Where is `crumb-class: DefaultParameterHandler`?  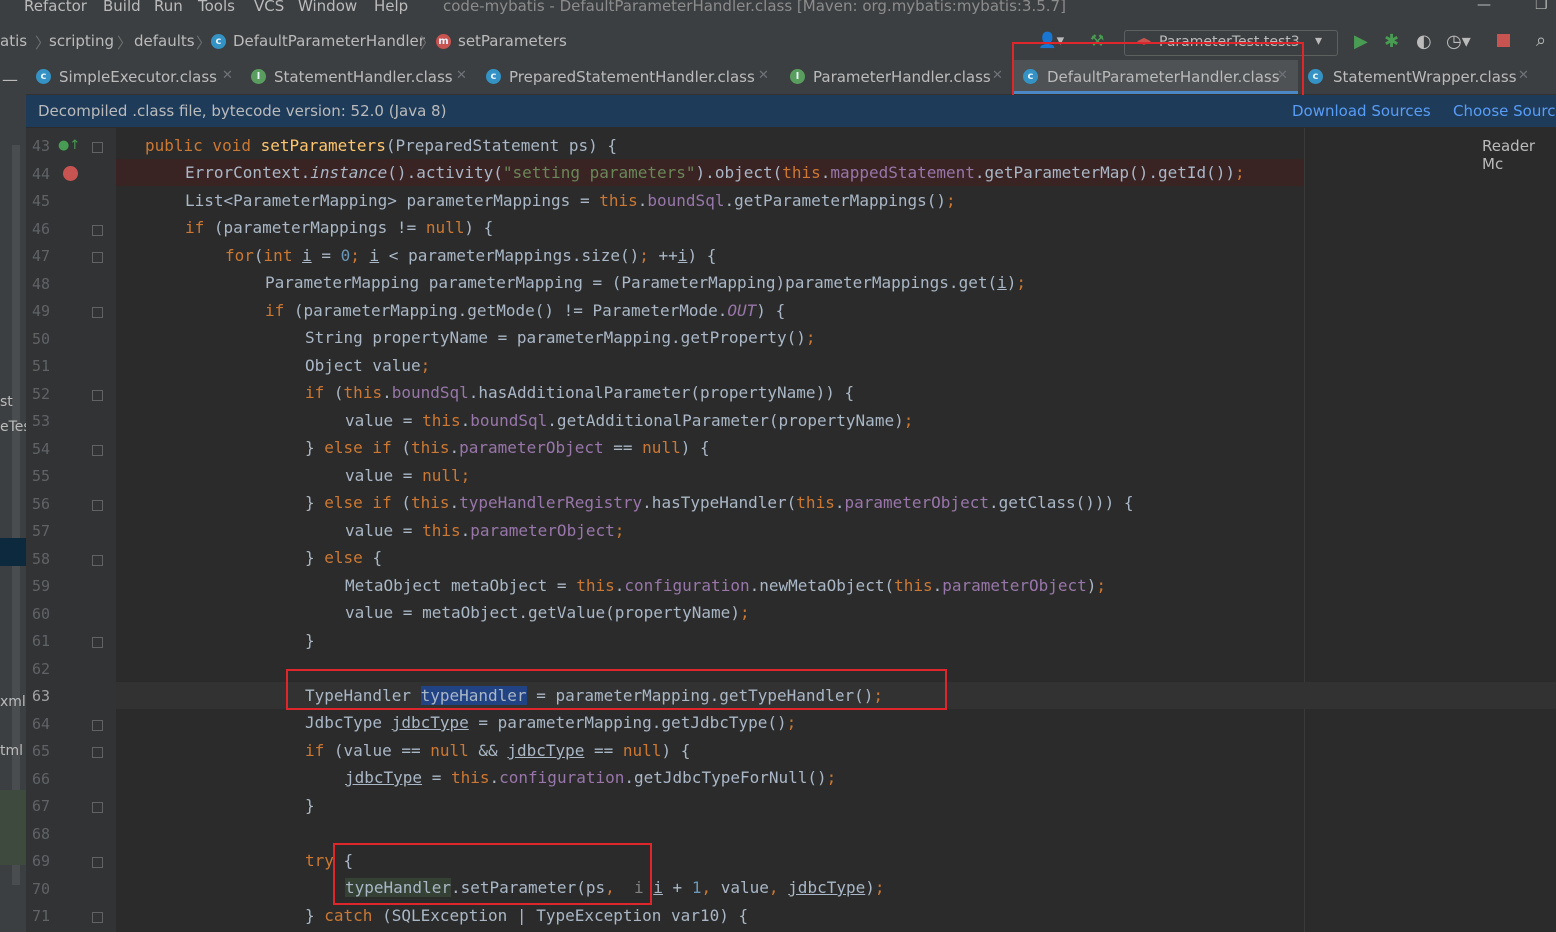 crumb-class: DefaultParameterHandler is located at coordinates (329, 41).